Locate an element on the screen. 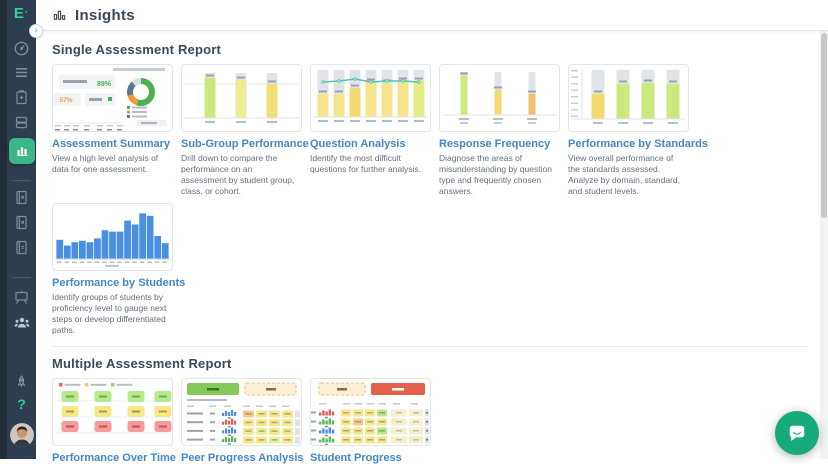 The height and width of the screenshot is (464, 828). sidebar-item-item-bank is located at coordinates (21, 122).